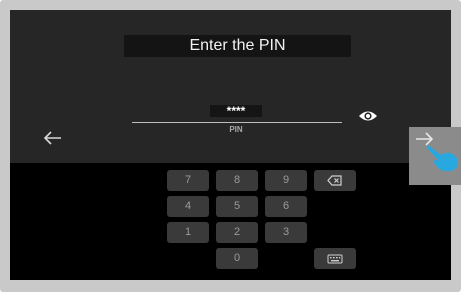 This screenshot has width=461, height=292. I want to click on backspace-key, so click(335, 180).